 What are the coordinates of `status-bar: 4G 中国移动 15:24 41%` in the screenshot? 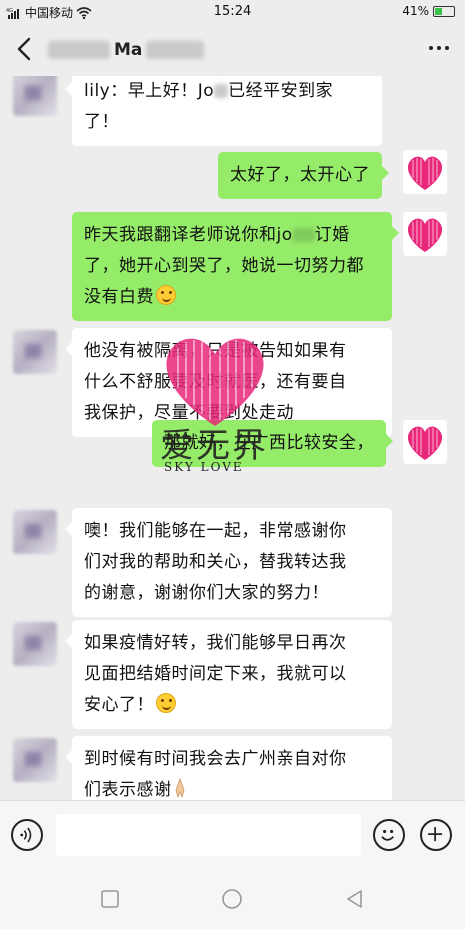 It's located at (232, 12).